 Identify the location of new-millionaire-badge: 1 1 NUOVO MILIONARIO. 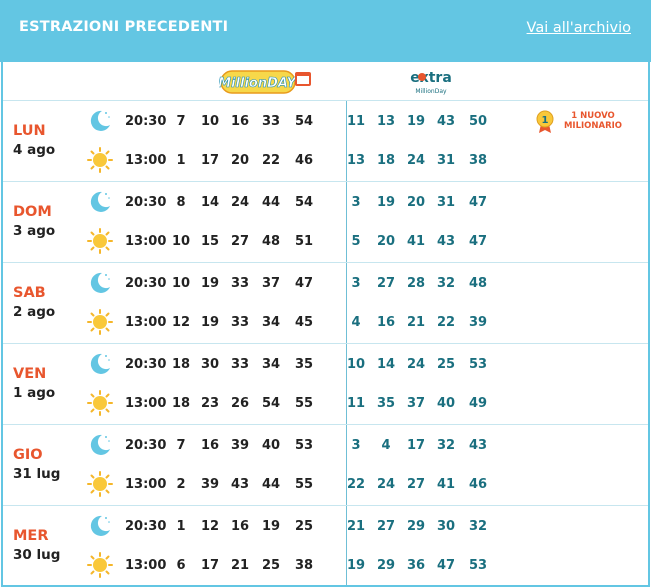
(586, 123).